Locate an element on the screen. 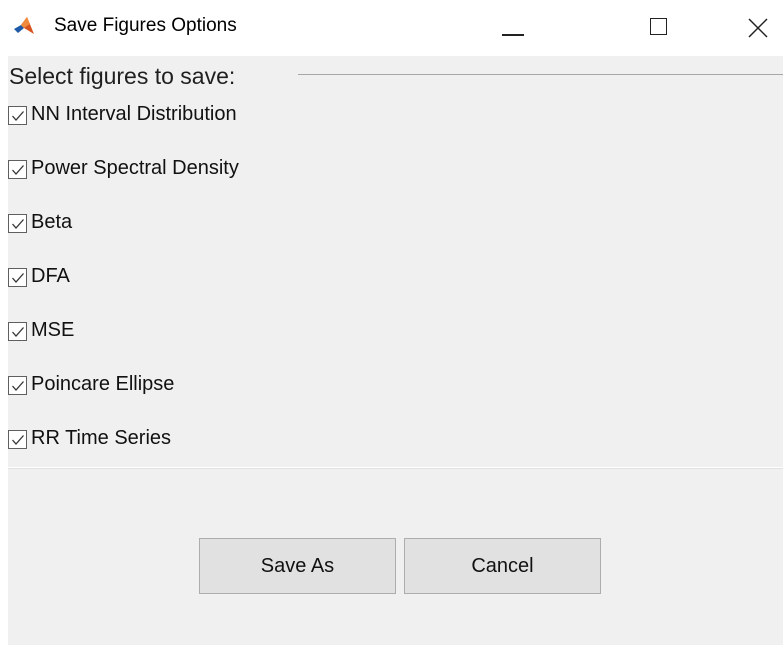 Image resolution: width=783 pixels, height=645 pixels. checkbox-label: DFA is located at coordinates (50, 275).